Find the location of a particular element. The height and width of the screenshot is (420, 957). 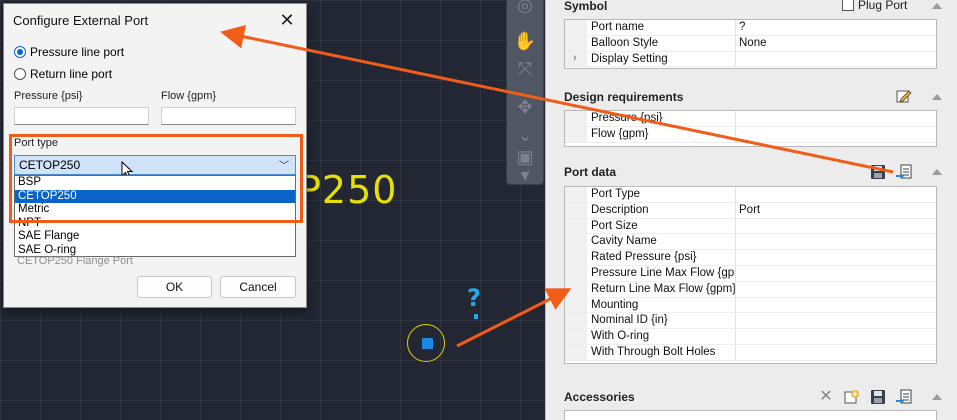

property-name: With O-ring is located at coordinates (620, 336).